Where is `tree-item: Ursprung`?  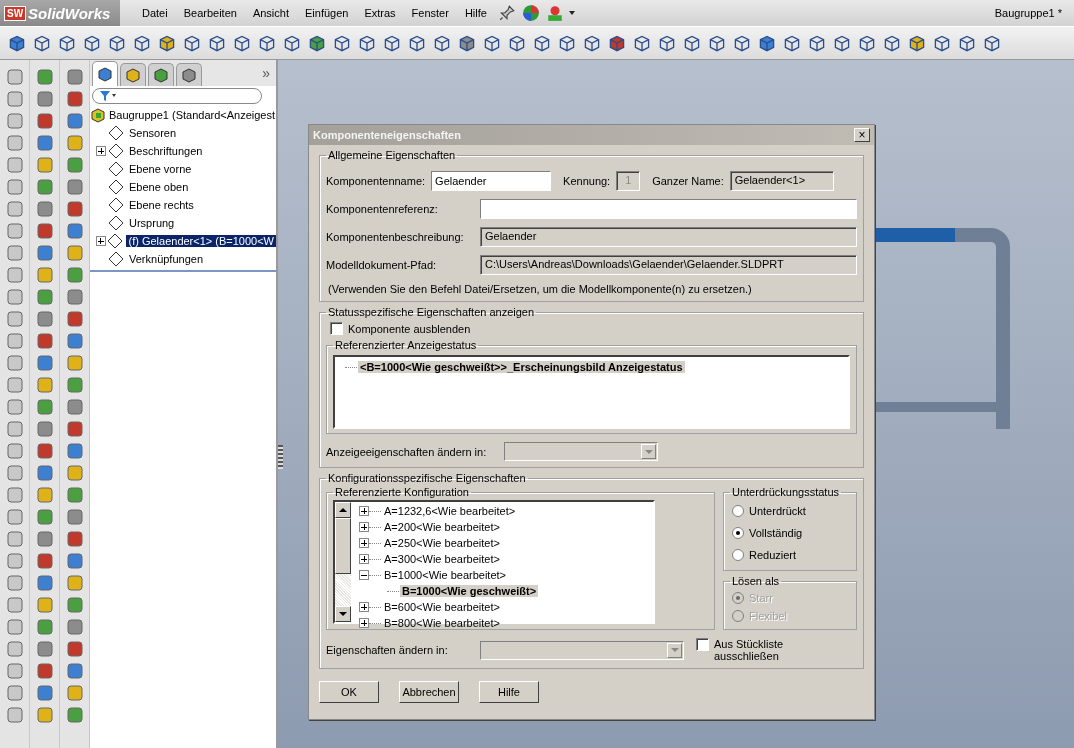 tree-item: Ursprung is located at coordinates (152, 223).